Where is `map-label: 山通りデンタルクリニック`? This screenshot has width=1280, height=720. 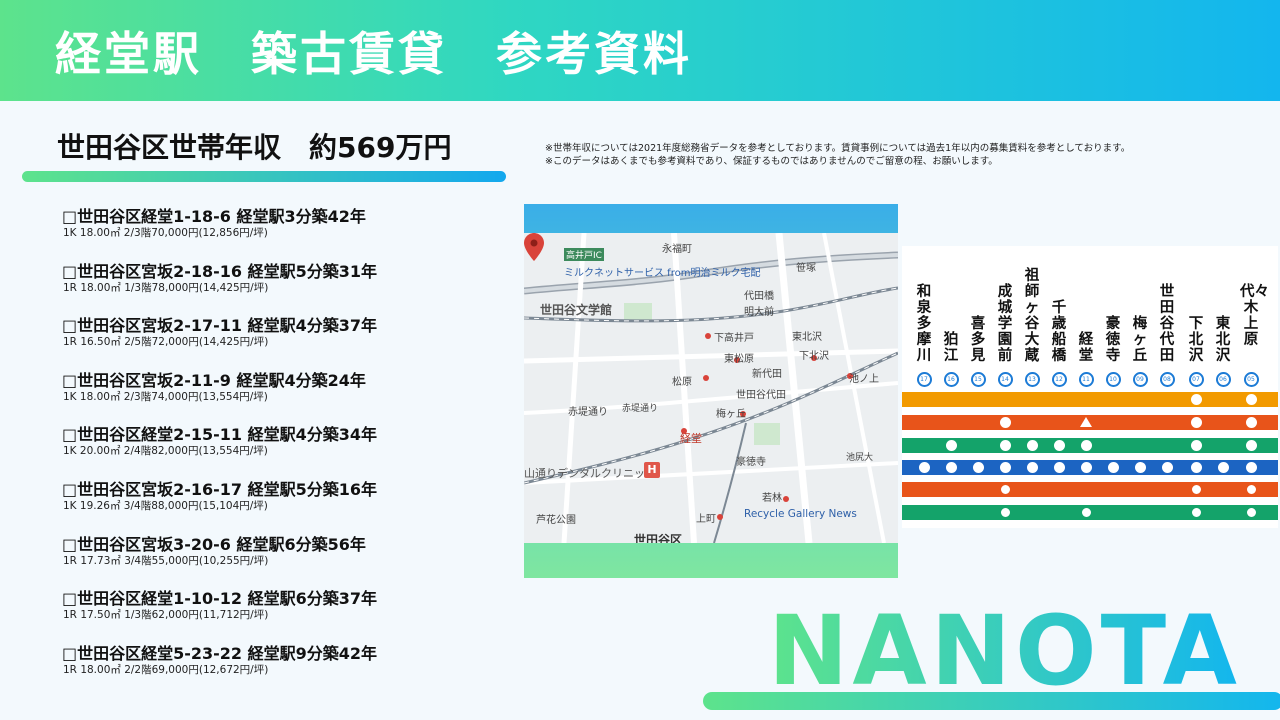 map-label: 山通りデンタルクリニック is located at coordinates (590, 473).